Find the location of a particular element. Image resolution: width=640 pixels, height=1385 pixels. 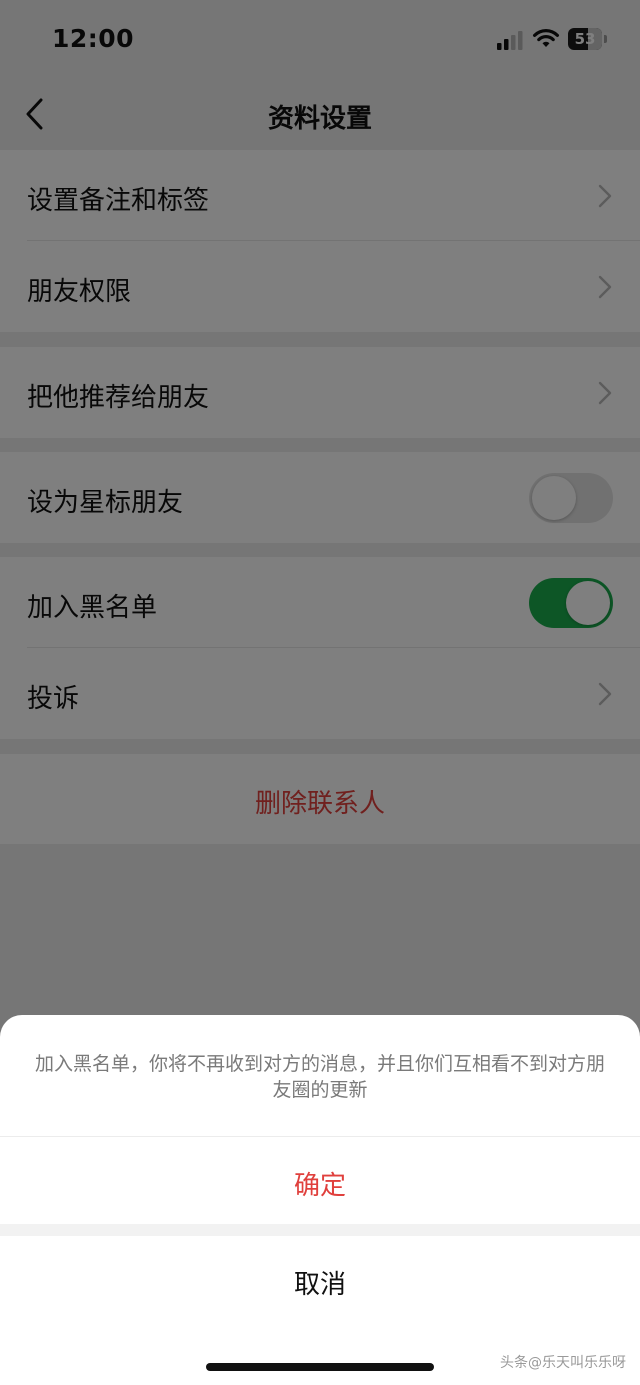

cancel-button: 取消 is located at coordinates (320, 1281).